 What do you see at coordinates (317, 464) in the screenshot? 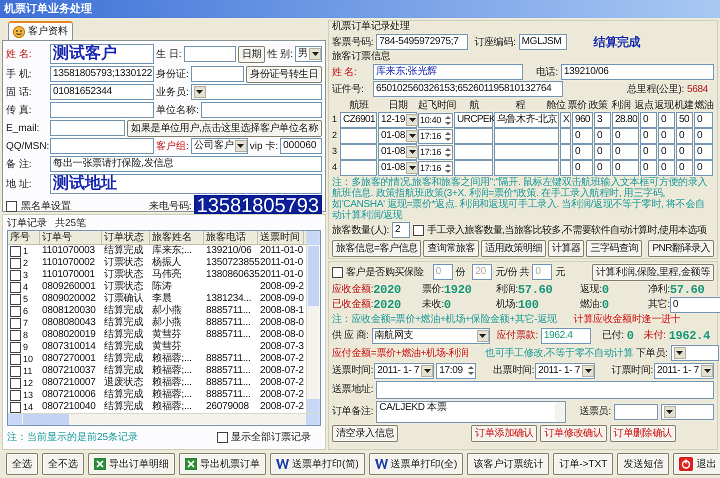
I see `button: 送票单打印(简)` at bounding box center [317, 464].